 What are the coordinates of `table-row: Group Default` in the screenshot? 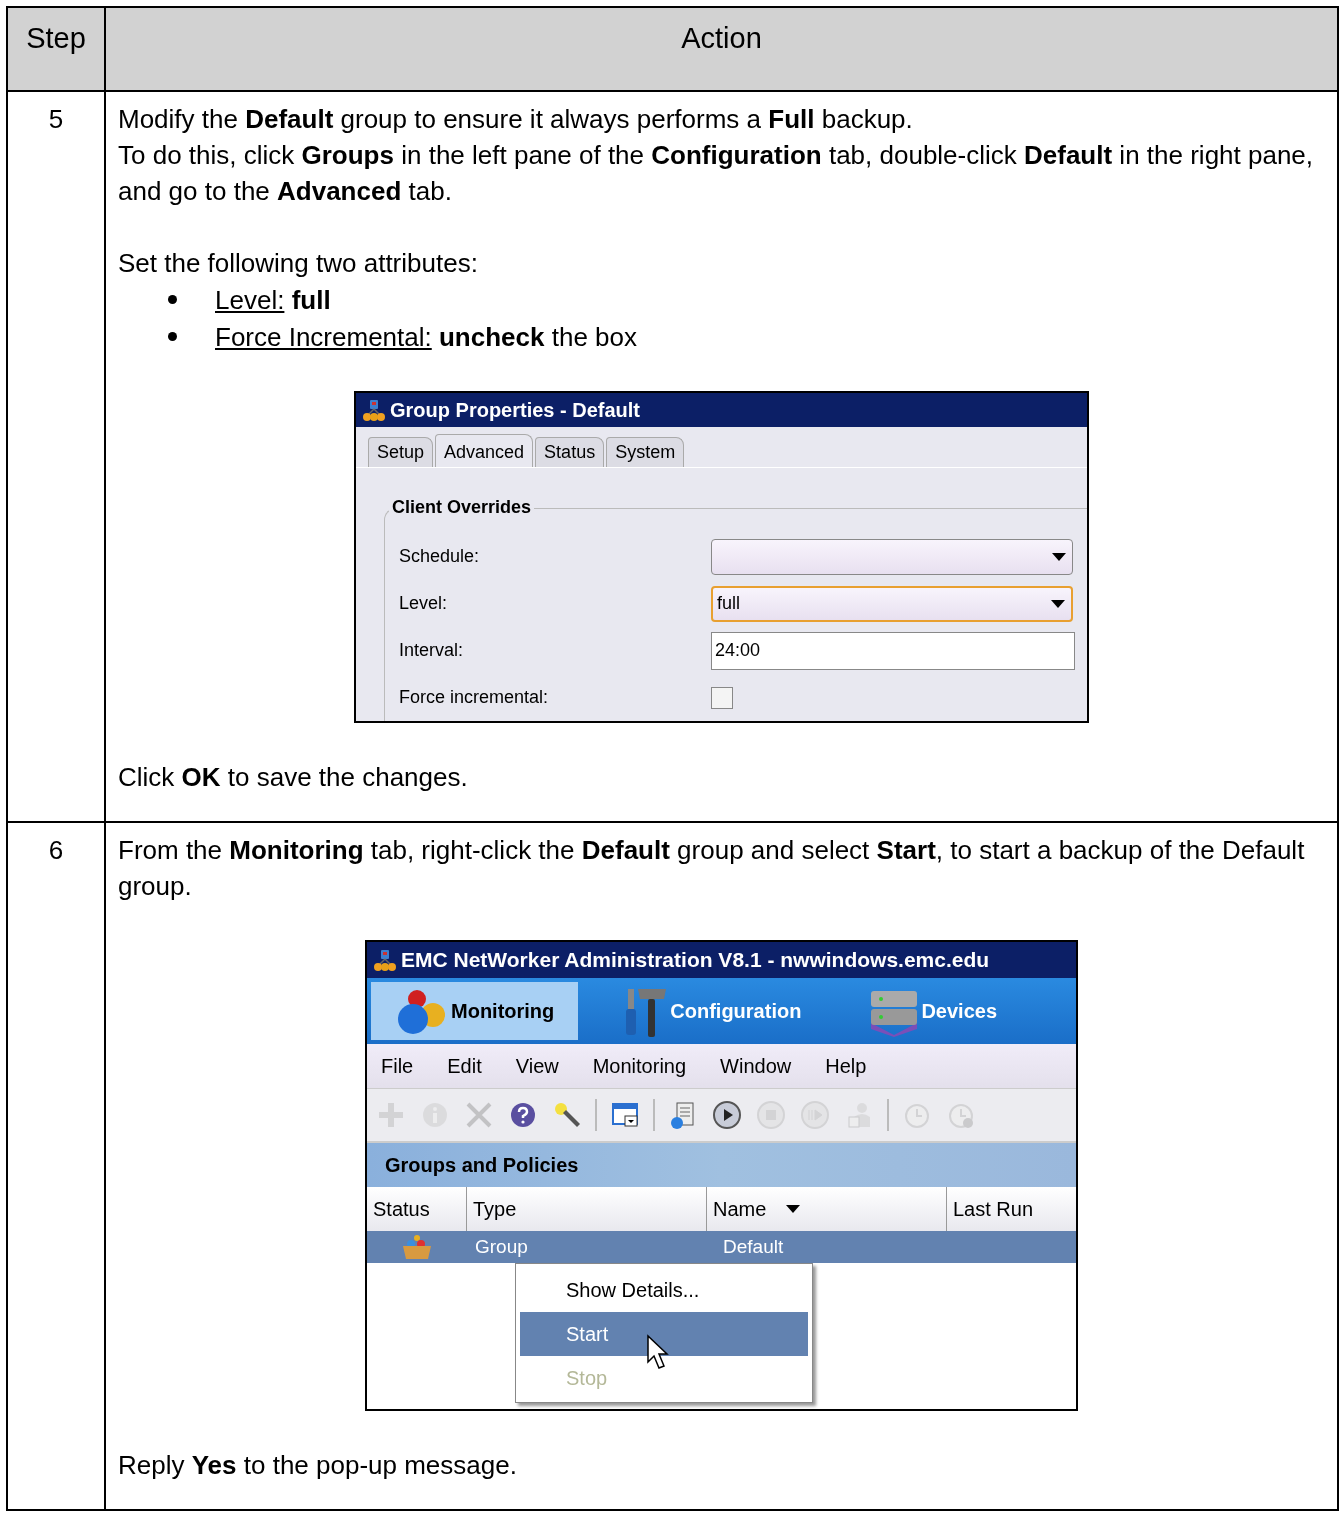 It's located at (721, 1247).